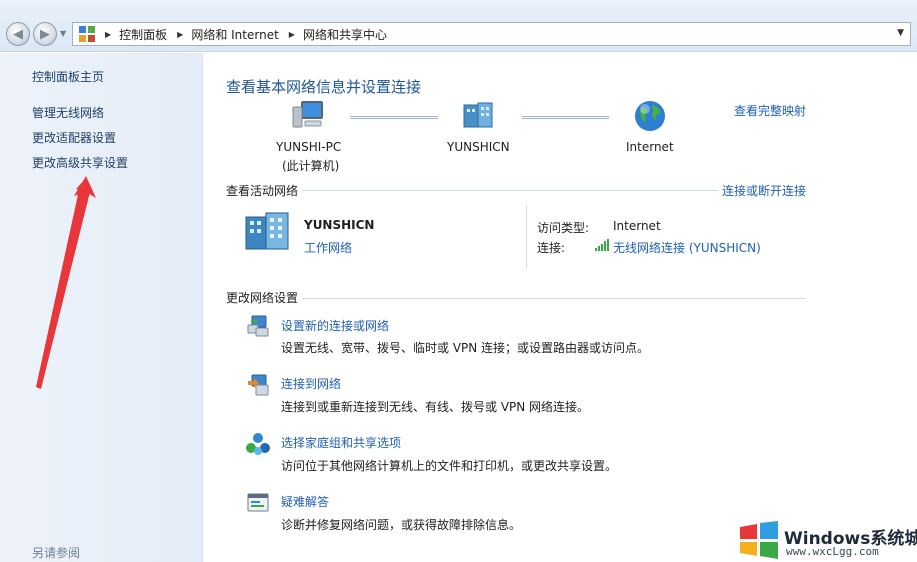 The height and width of the screenshot is (562, 917). What do you see at coordinates (478, 147) in the screenshot?
I see `network-name-label: YUNSHICN` at bounding box center [478, 147].